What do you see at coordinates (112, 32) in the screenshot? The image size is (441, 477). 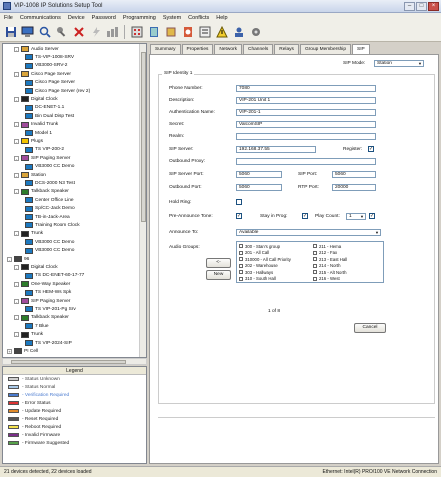 I see `network-icon` at bounding box center [112, 32].